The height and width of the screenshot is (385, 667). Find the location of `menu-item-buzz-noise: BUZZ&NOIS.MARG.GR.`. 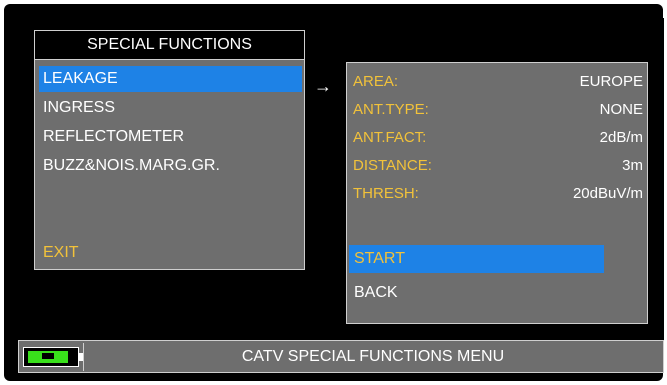

menu-item-buzz-noise: BUZZ&NOIS.MARG.GR. is located at coordinates (170, 166).